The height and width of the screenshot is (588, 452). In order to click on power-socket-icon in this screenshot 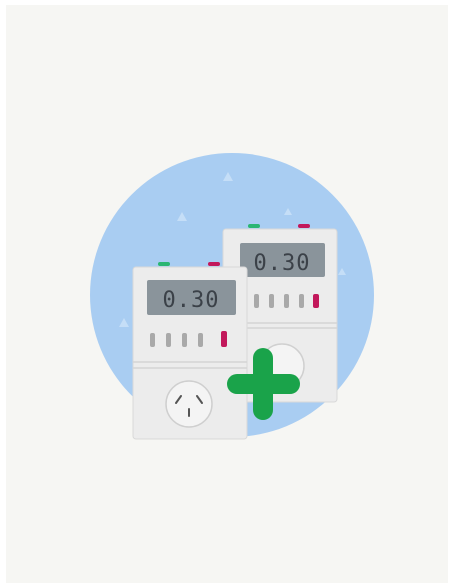, I will do `click(189, 404)`.